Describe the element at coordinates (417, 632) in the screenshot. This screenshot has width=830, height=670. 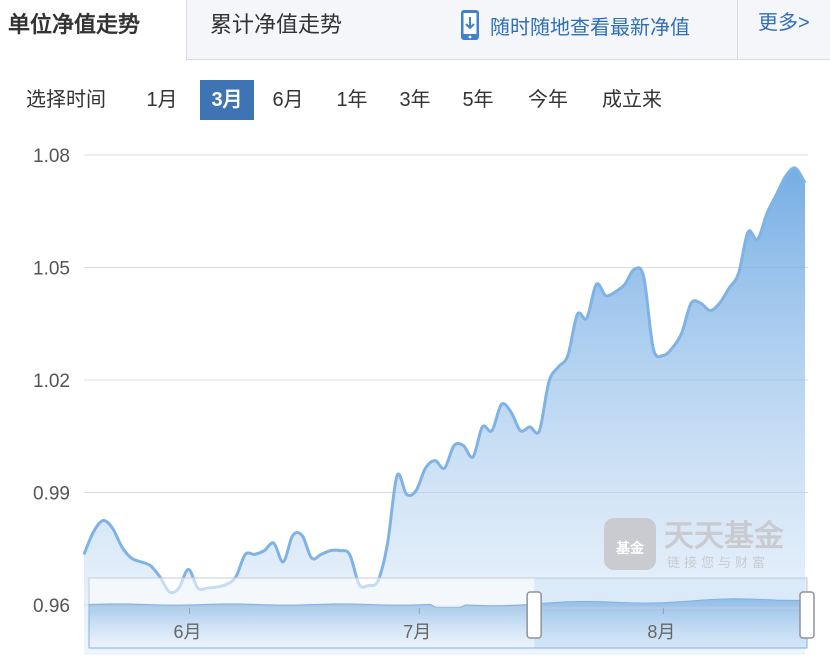
I see `navigator-month-label: 7月` at that location.